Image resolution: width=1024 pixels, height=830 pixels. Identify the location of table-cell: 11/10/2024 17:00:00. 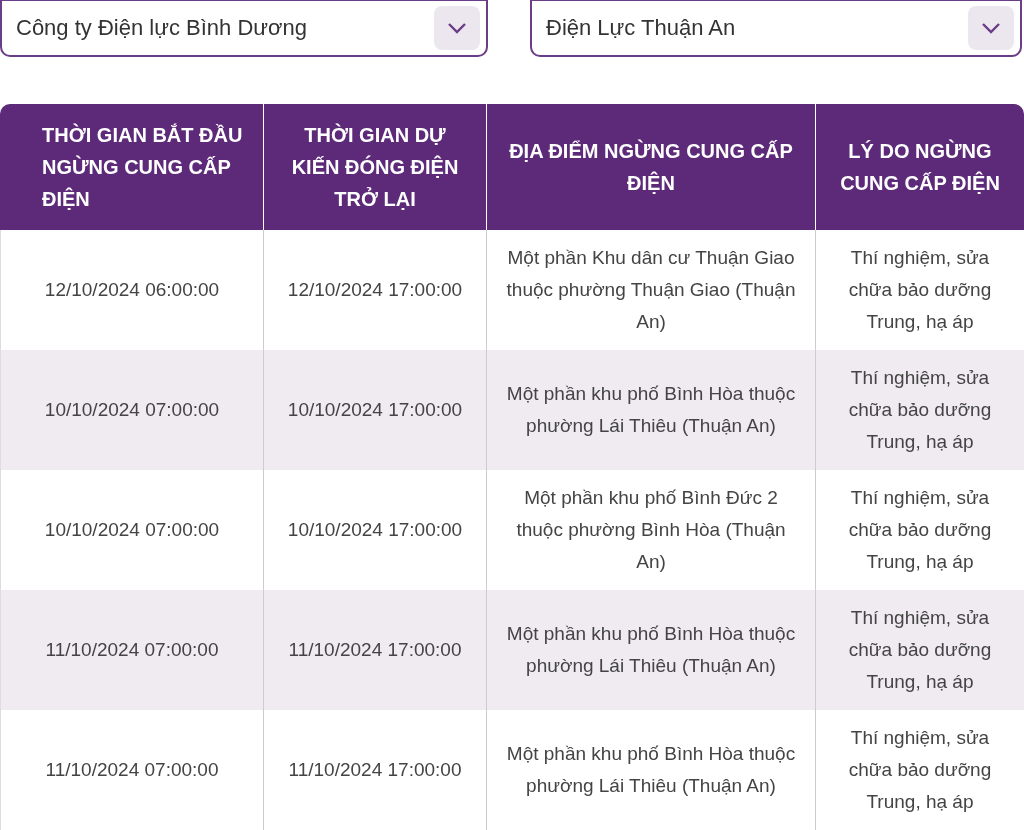
(374, 650).